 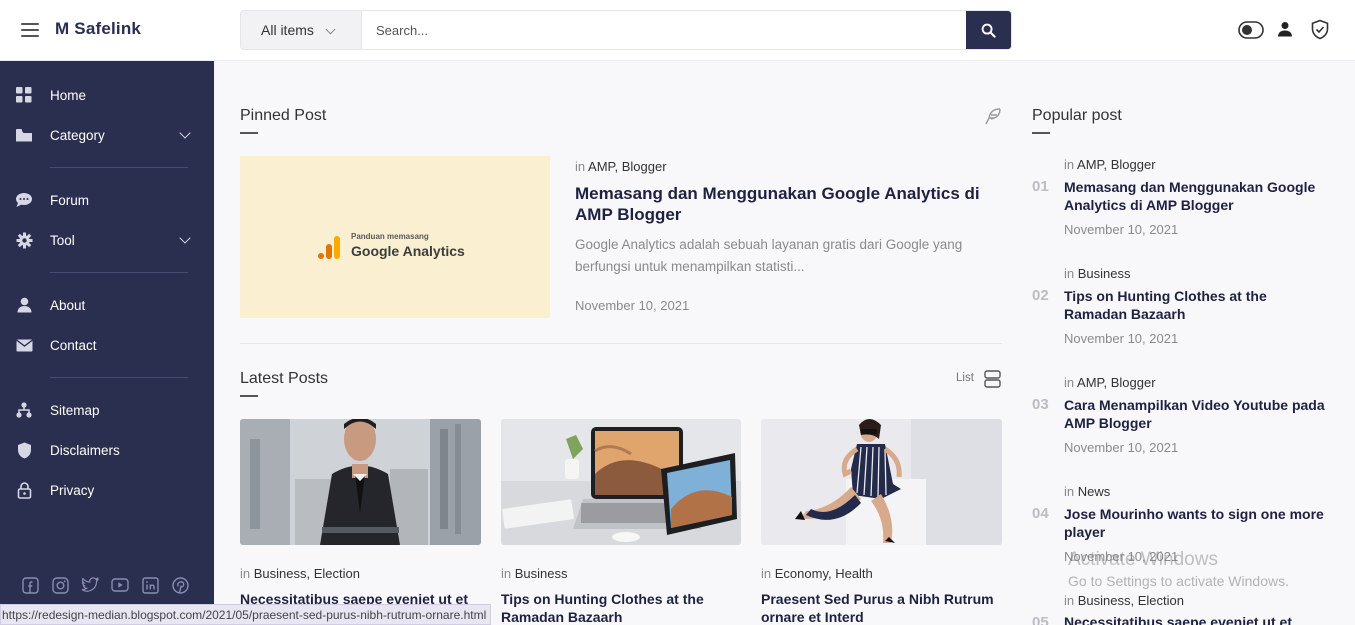 I want to click on sidebar-item-label: Disclaimers, so click(x=85, y=450).